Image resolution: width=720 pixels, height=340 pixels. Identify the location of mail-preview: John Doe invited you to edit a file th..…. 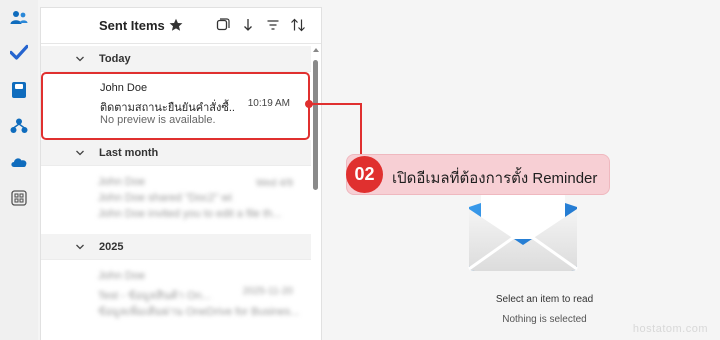
(190, 214).